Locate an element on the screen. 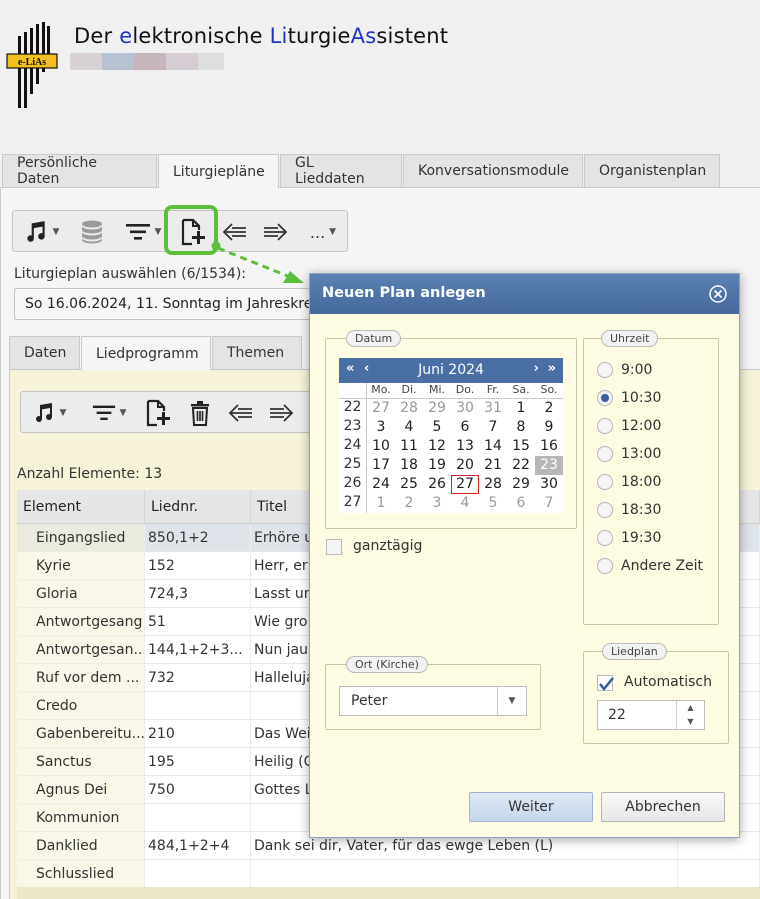  time-label: 19:30 is located at coordinates (641, 538).